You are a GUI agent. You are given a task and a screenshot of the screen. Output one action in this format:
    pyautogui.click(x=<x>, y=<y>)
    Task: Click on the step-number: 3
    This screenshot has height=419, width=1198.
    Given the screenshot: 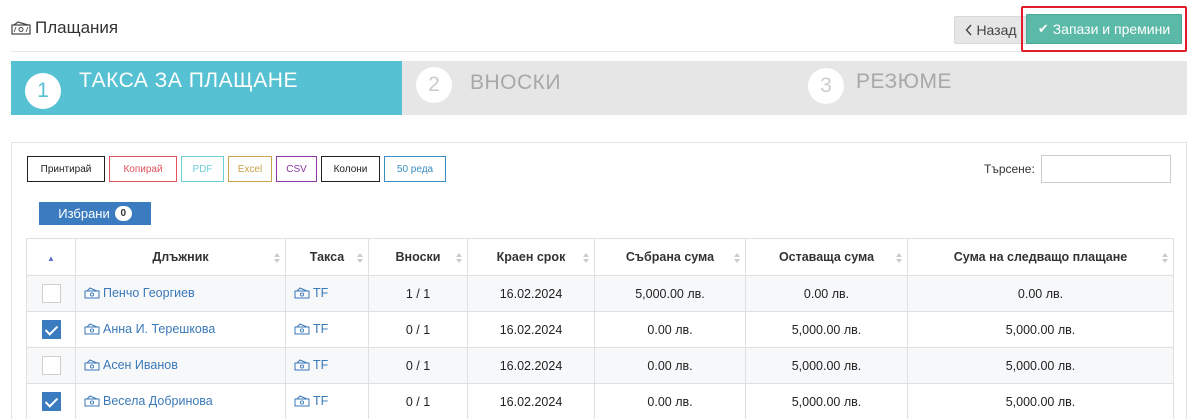 What is the action you would take?
    pyautogui.click(x=826, y=86)
    